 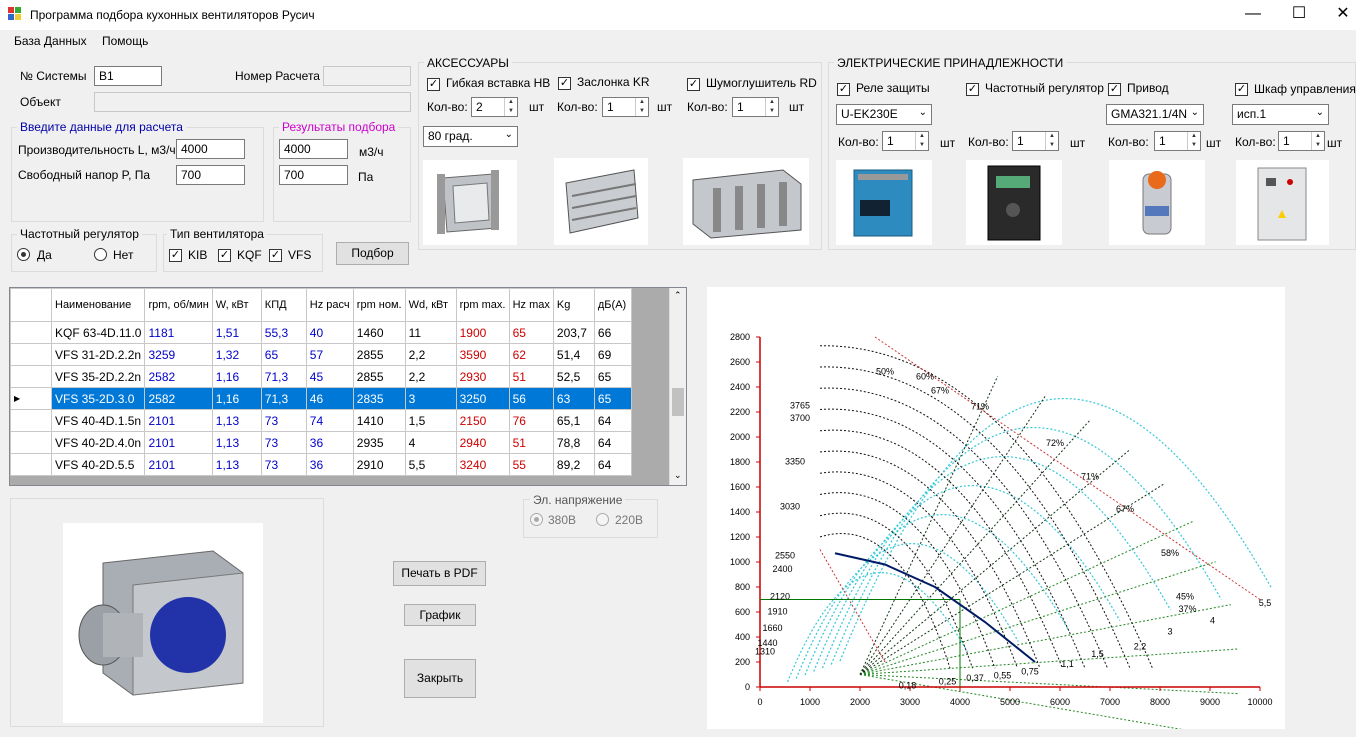 What do you see at coordinates (677, 386) in the screenshot?
I see `table-scrollbar: ⌃ ⌄` at bounding box center [677, 386].